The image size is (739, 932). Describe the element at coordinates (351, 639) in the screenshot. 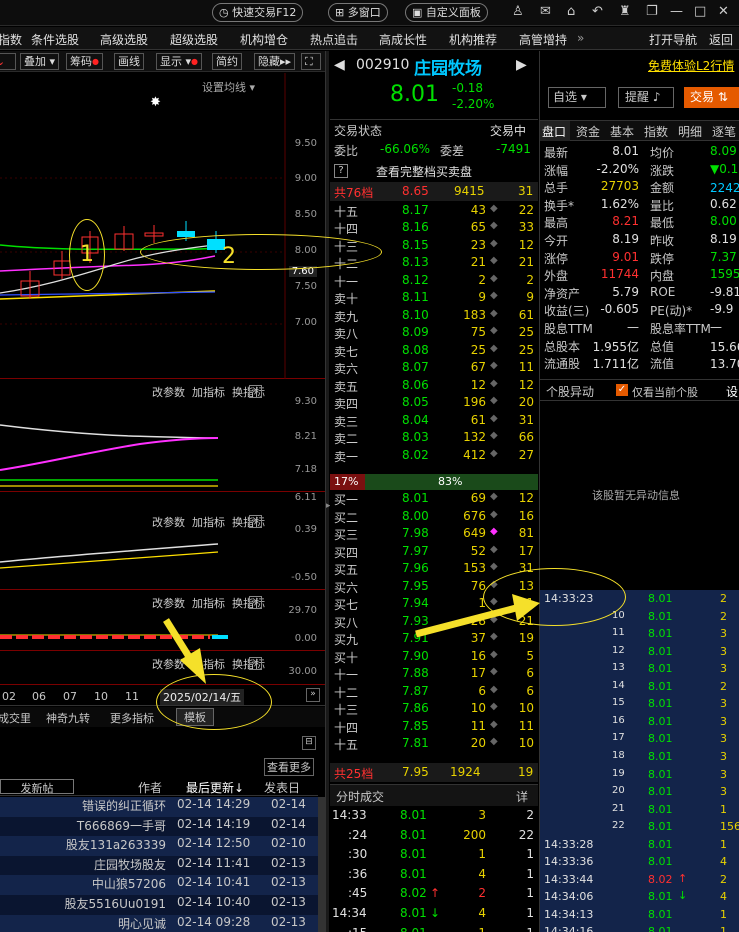

I see `annotation-arrows` at that location.